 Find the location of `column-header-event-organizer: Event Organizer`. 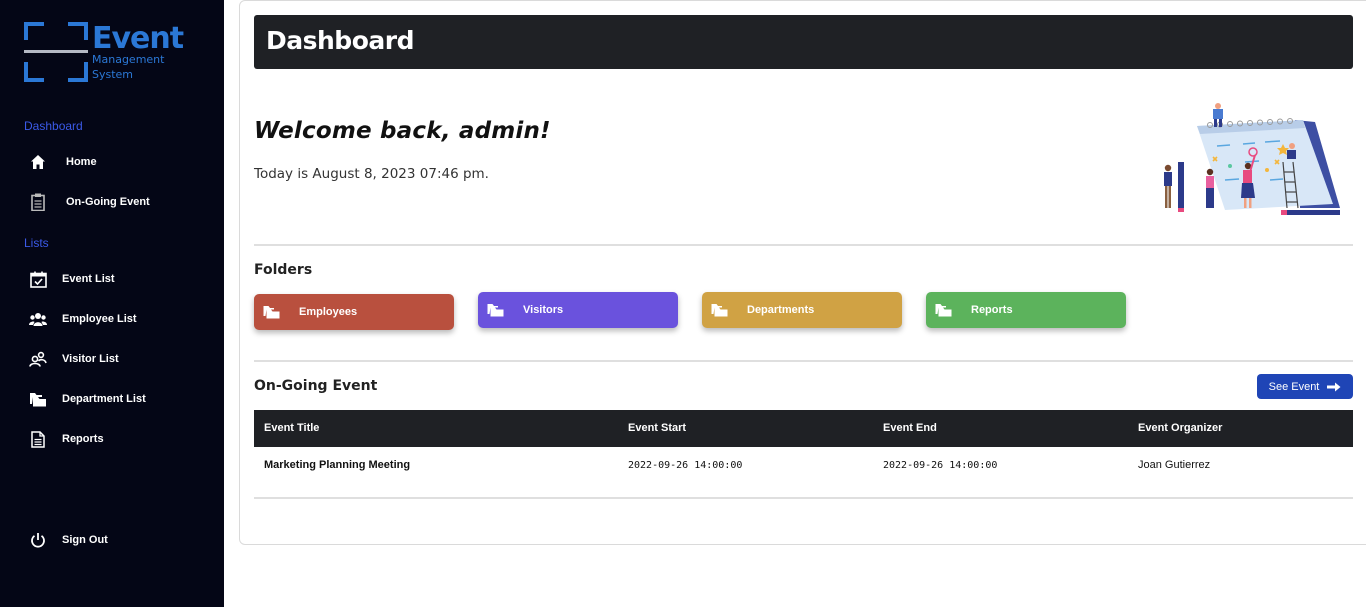

column-header-event-organizer: Event Organizer is located at coordinates (1180, 428).